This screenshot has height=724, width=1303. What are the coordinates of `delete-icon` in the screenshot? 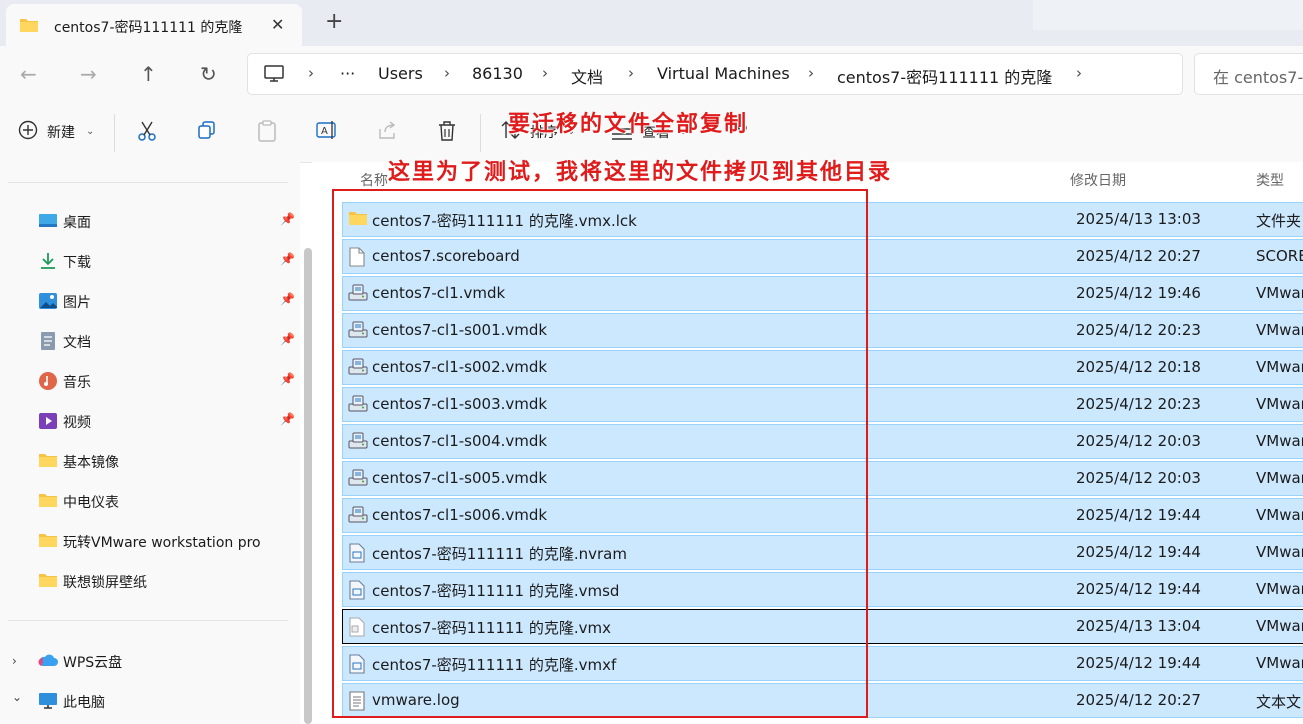 It's located at (447, 133).